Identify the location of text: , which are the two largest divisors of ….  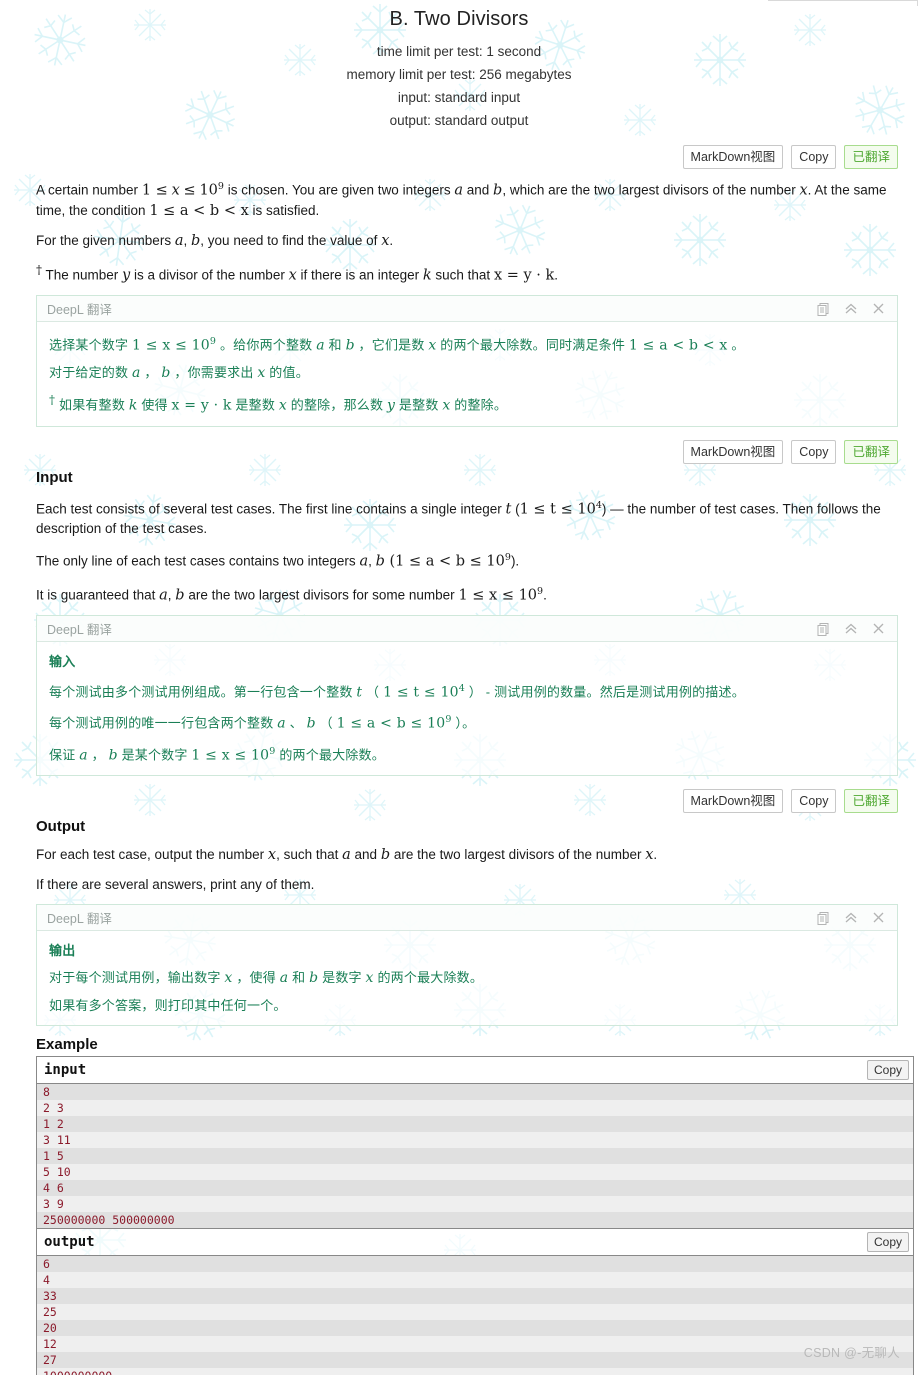
(651, 190).